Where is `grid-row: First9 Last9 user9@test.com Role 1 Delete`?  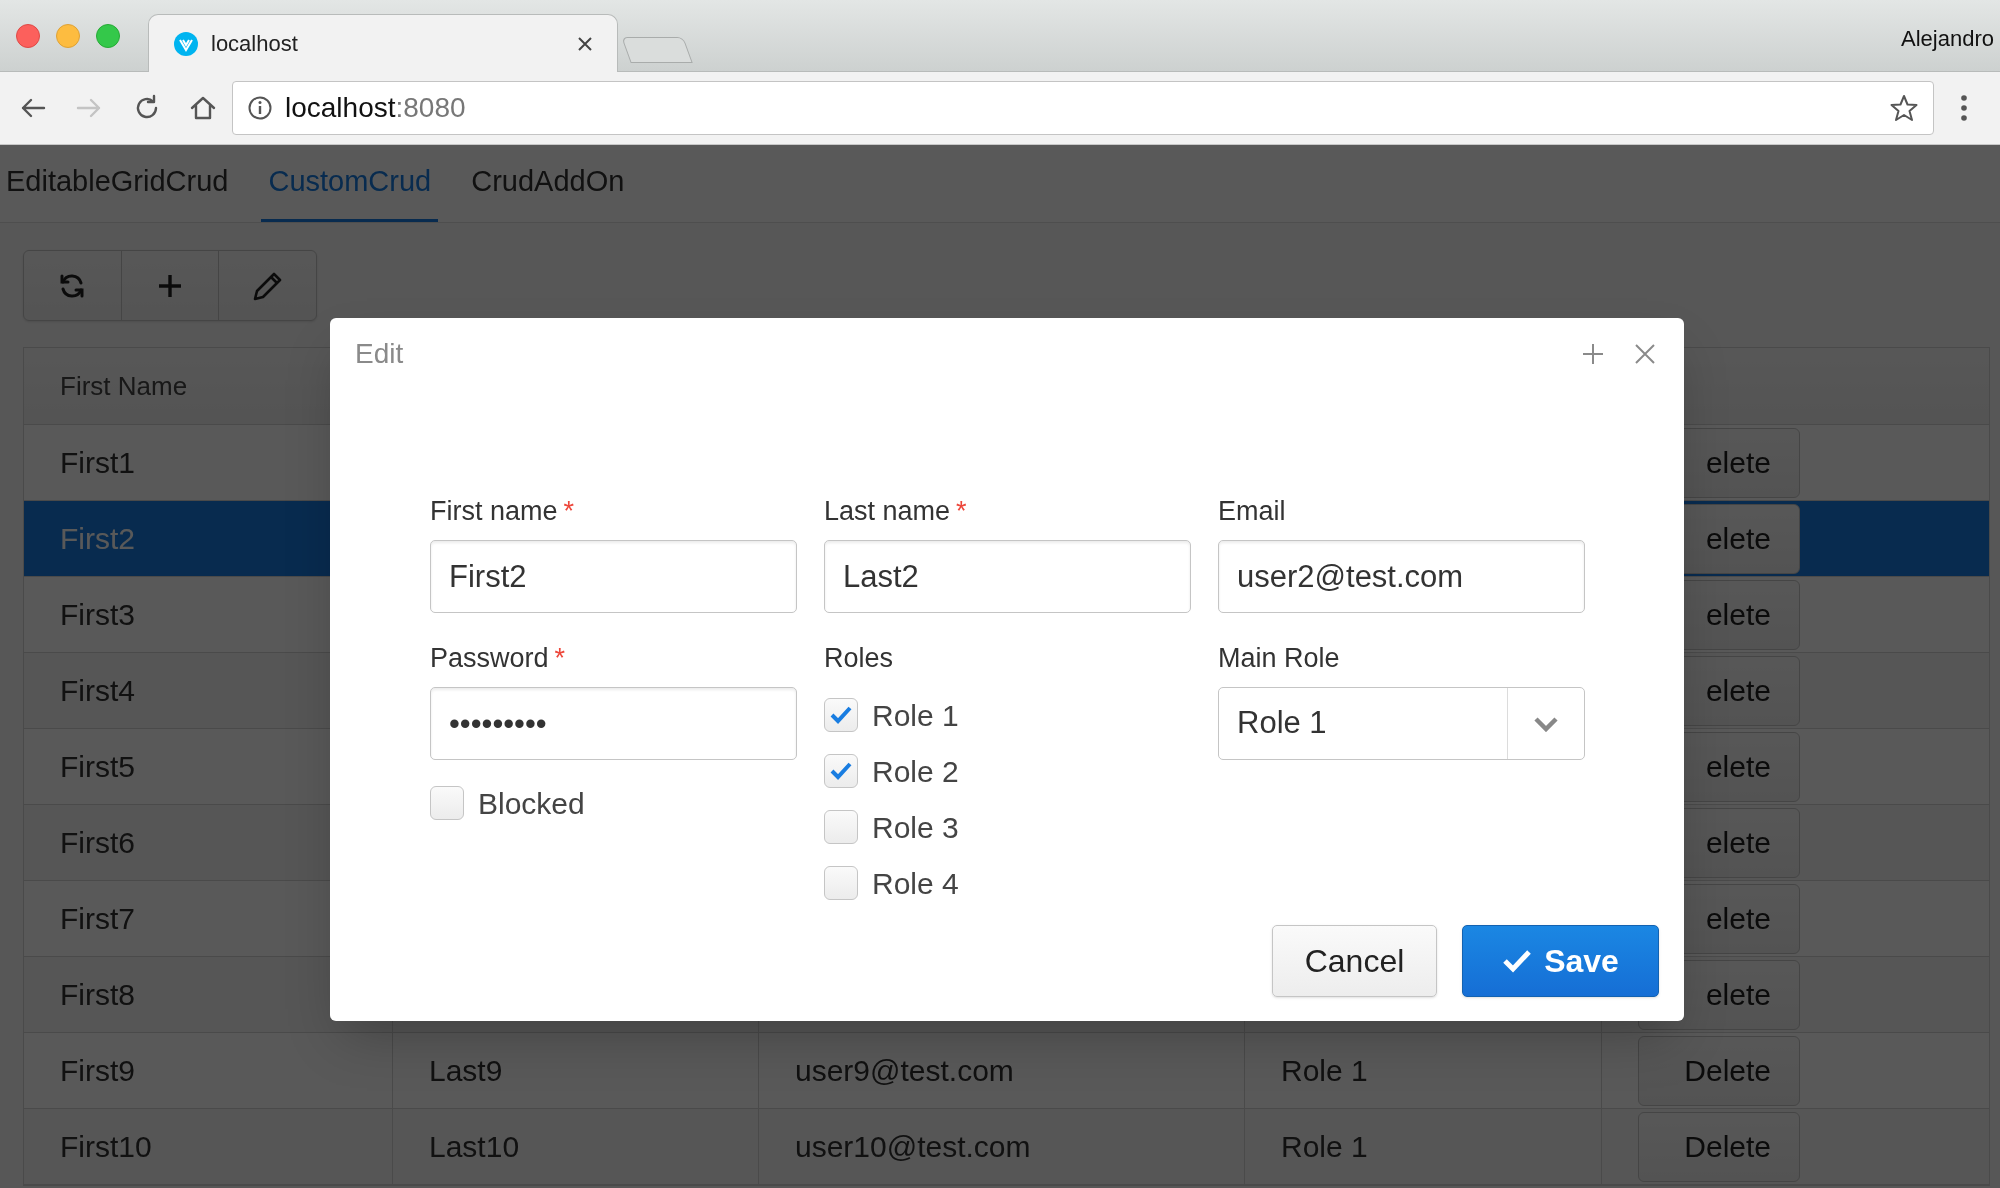
grid-row: First9 Last9 user9@test.com Role 1 Delete is located at coordinates (1006, 1071).